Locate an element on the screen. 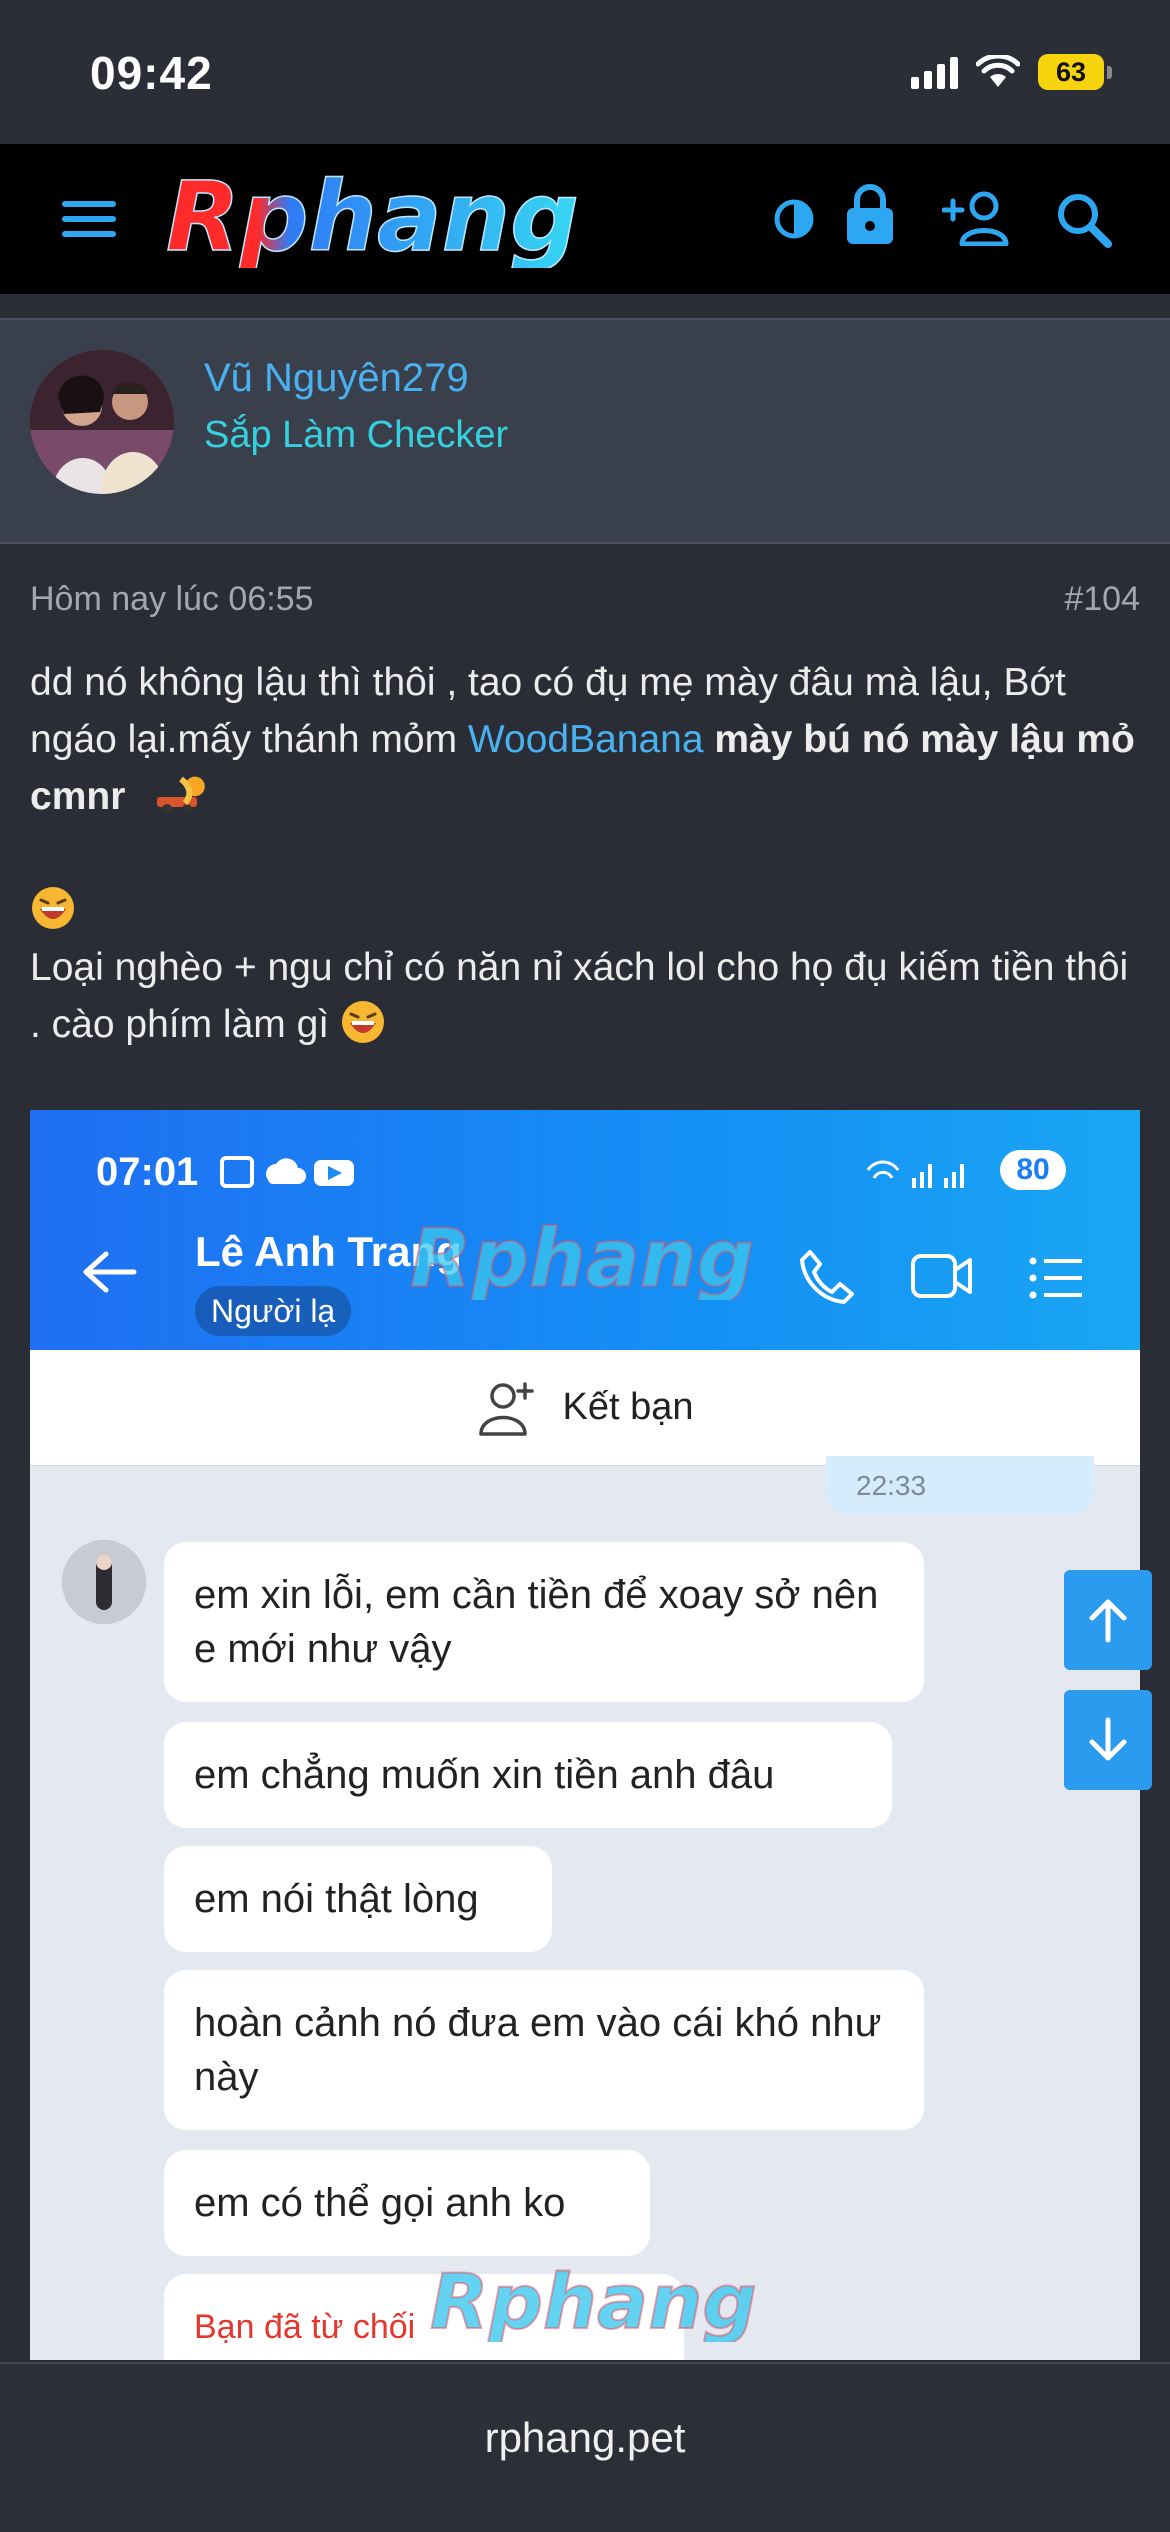 The height and width of the screenshot is (2532, 1170). post-number: #104 is located at coordinates (1102, 599).